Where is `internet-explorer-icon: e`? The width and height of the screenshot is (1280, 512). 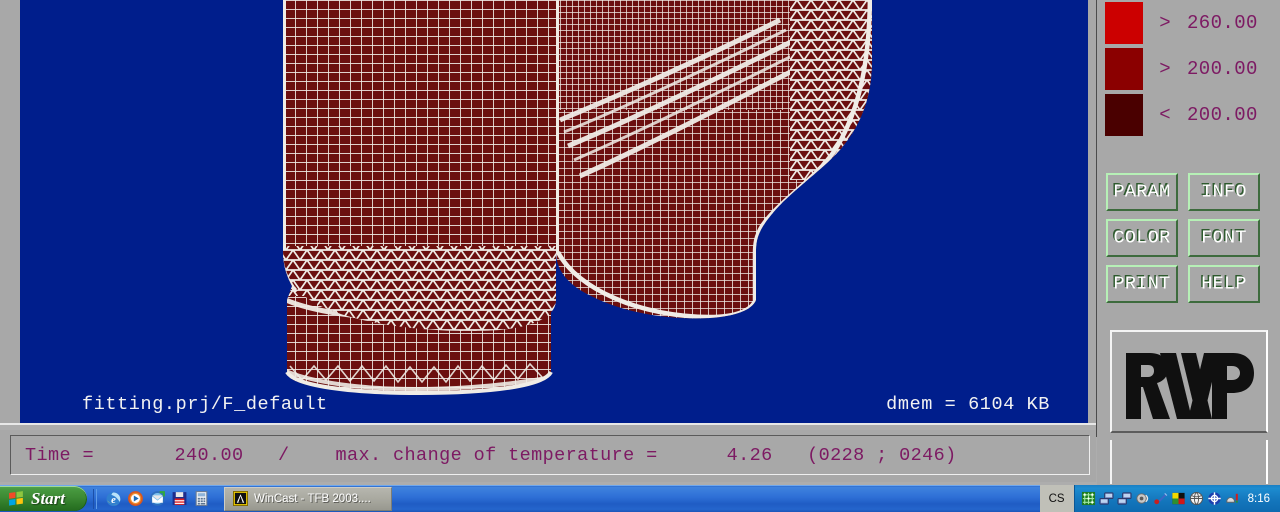 internet-explorer-icon: e is located at coordinates (113, 498).